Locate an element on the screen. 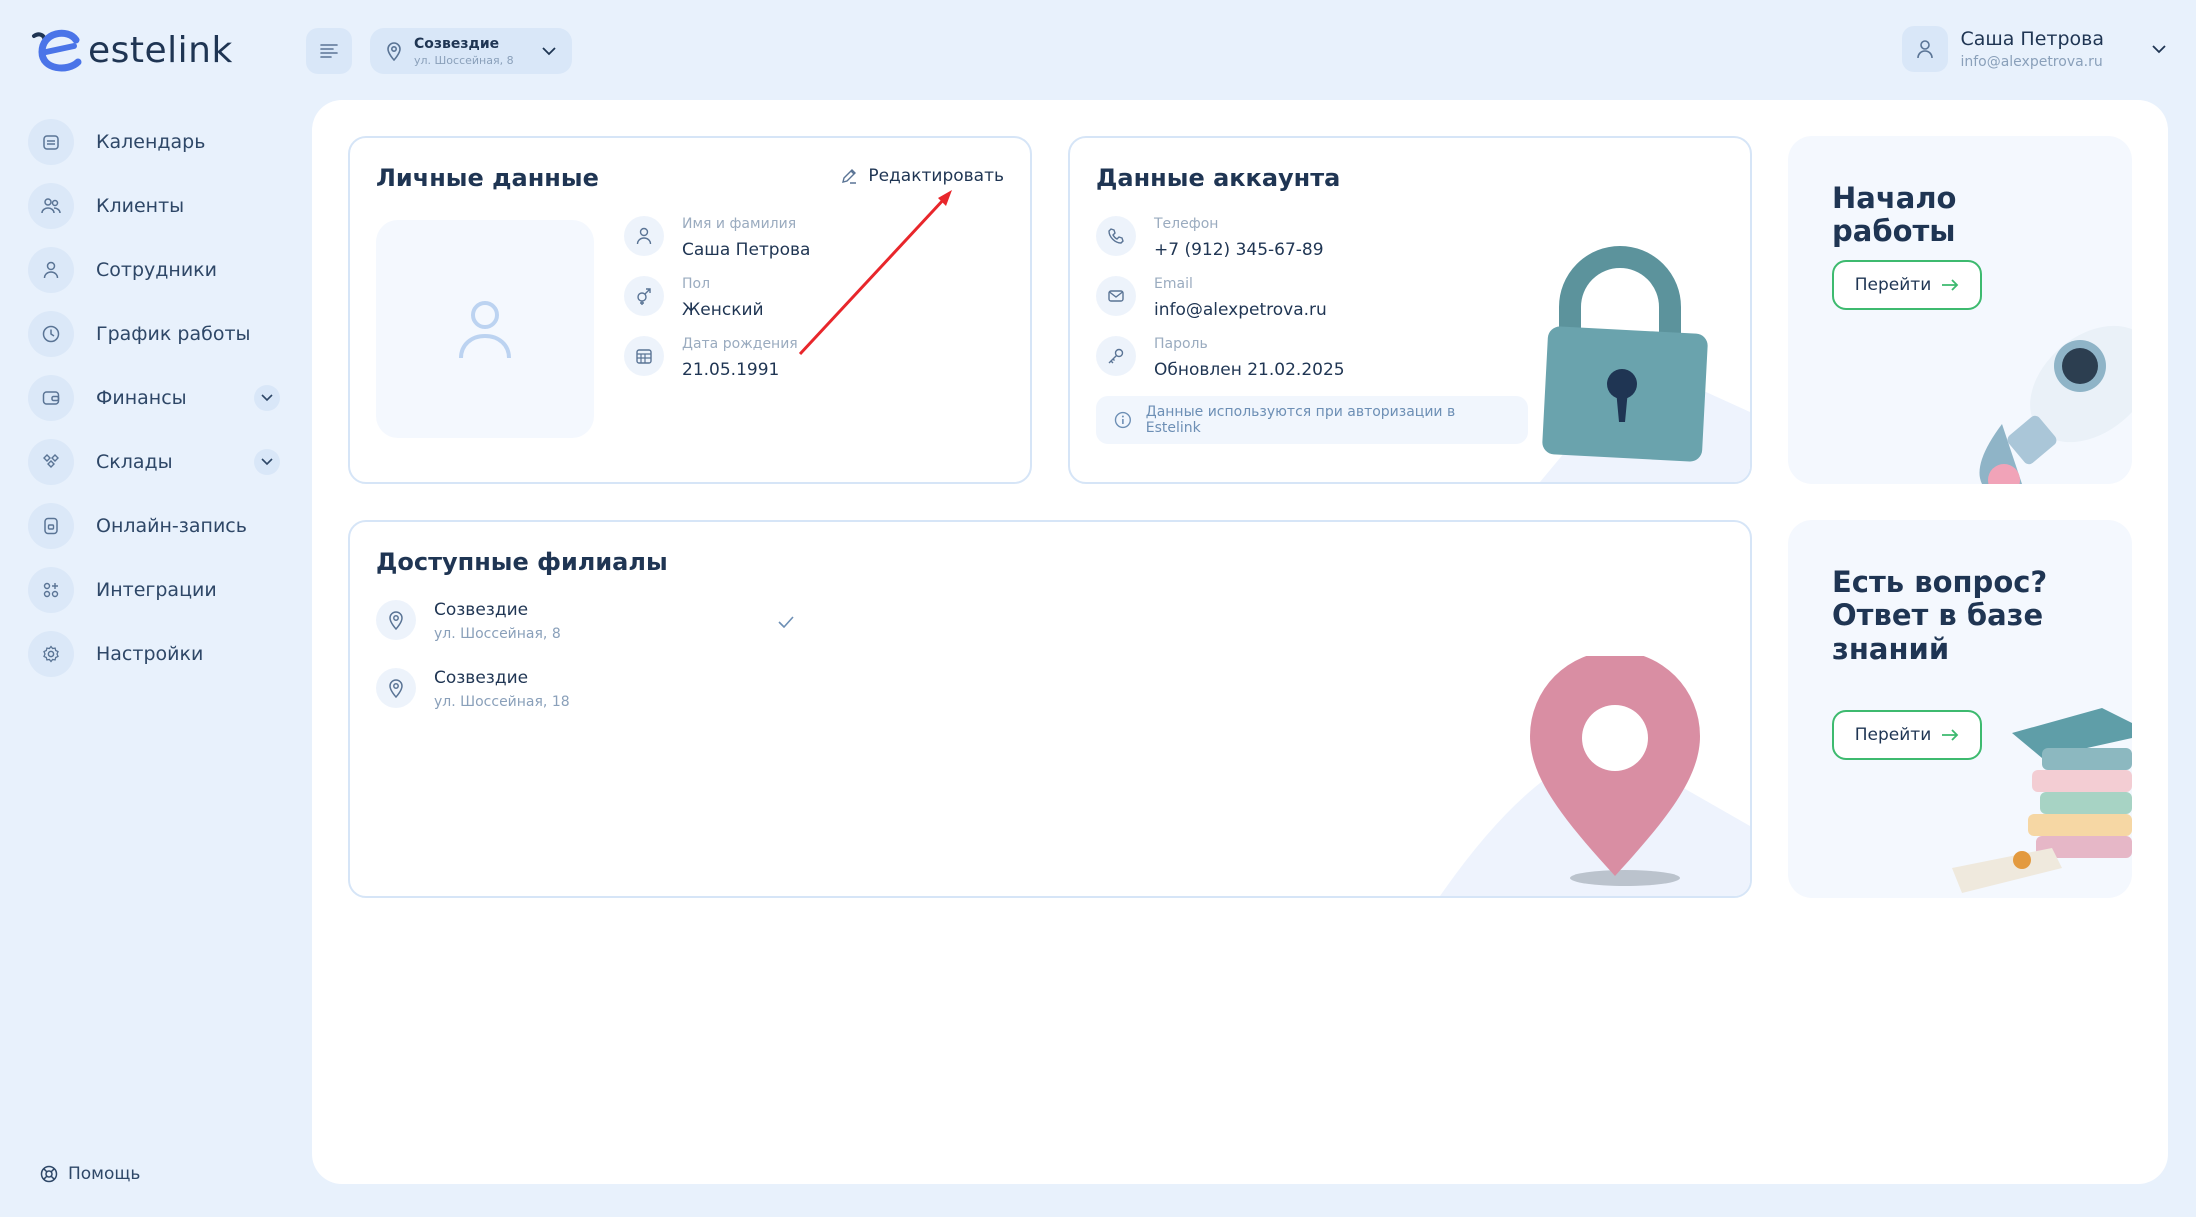 This screenshot has width=2196, height=1217. sidebar-item-label: Финансы is located at coordinates (141, 398).